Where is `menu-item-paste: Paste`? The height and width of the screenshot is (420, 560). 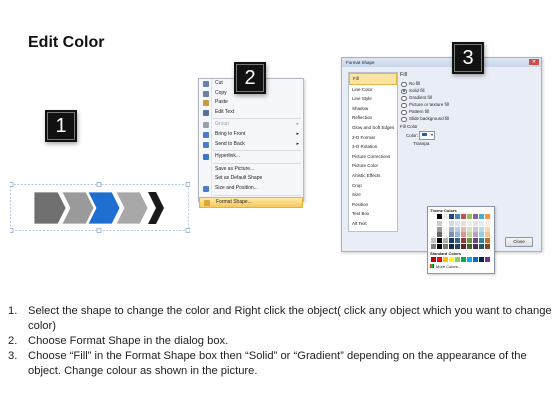 menu-item-paste: Paste is located at coordinates (251, 103).